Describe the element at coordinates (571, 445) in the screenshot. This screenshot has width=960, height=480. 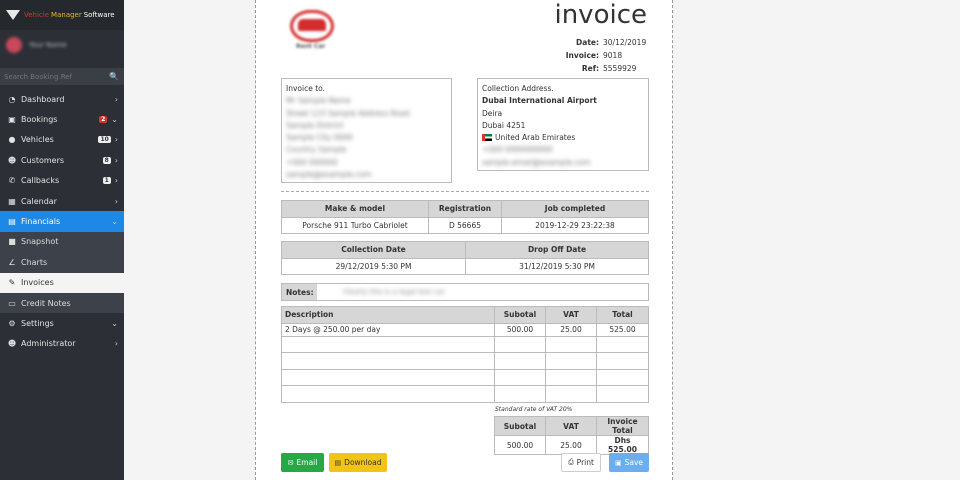
I see `table-row: 500.00 25.00 Dhs 525.00` at that location.